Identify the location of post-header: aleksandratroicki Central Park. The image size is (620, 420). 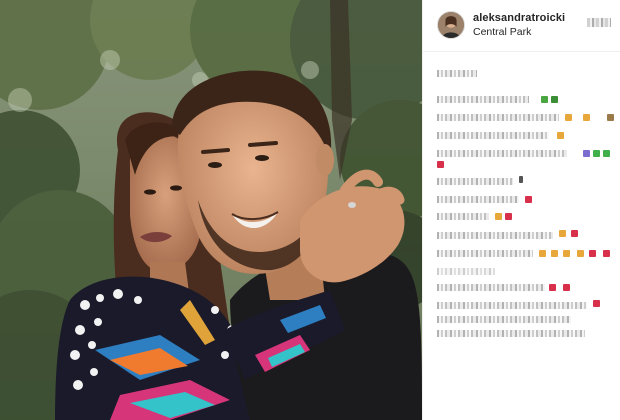
(521, 26).